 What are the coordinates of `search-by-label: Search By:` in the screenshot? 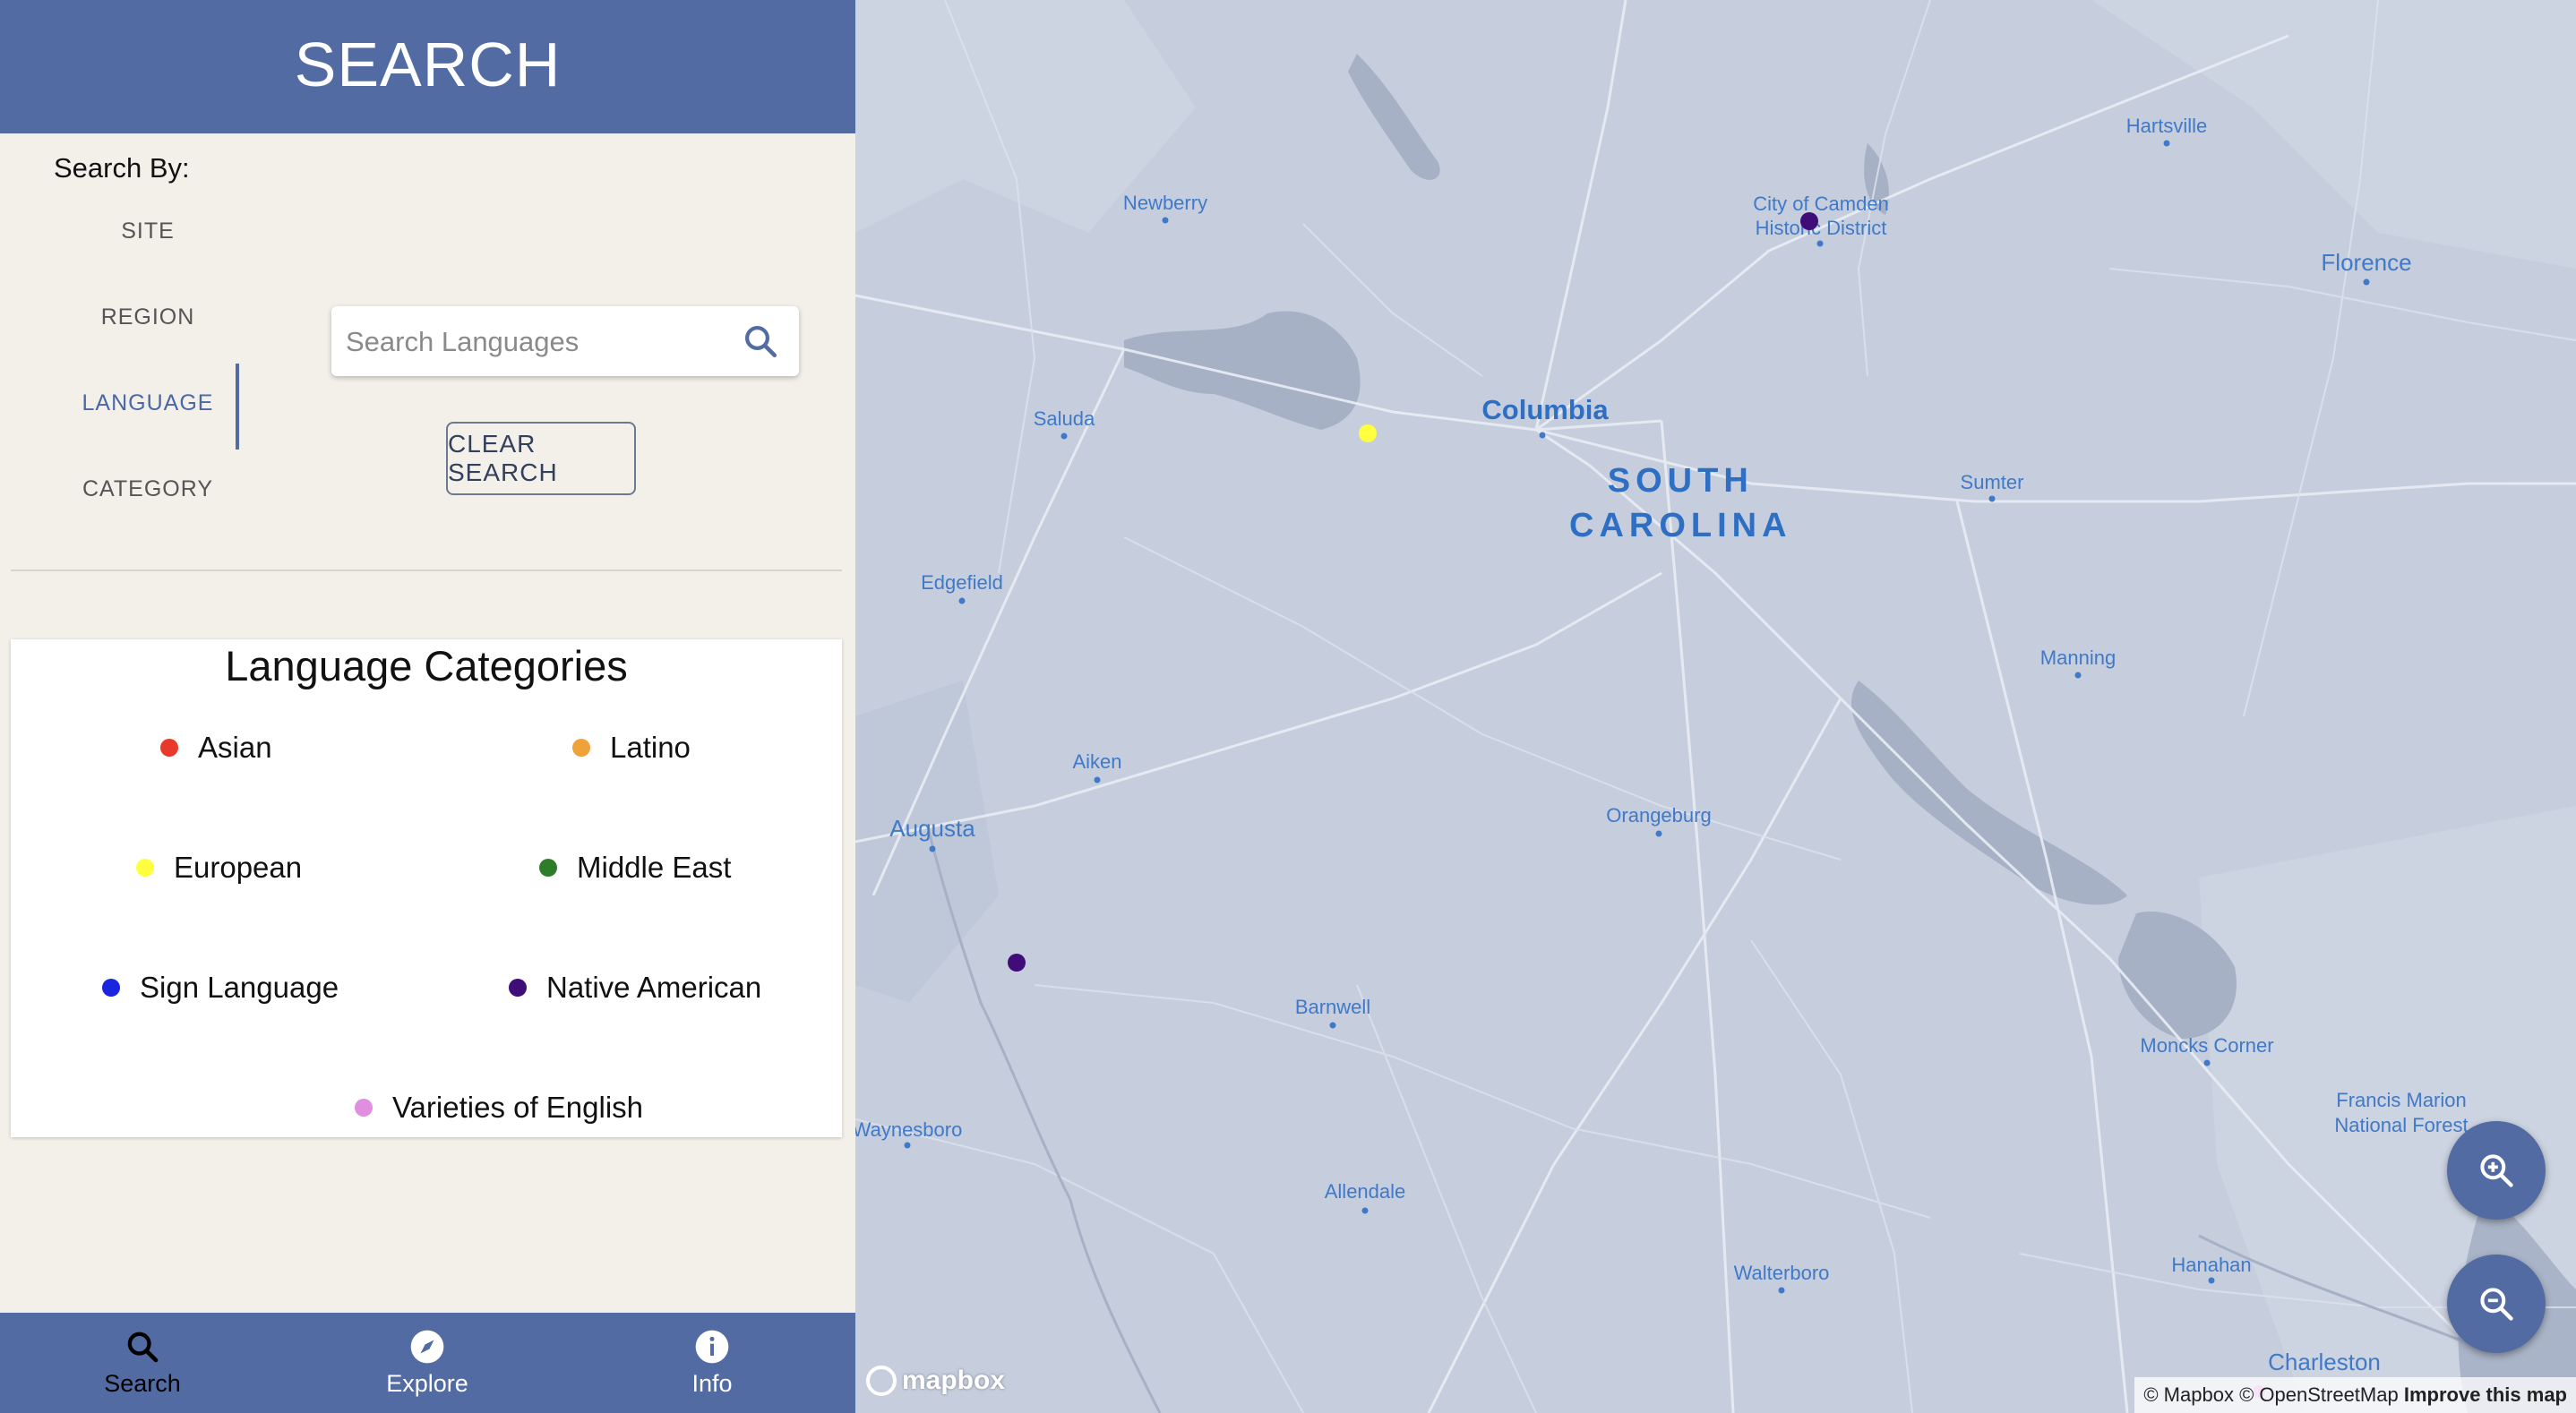 It's located at (122, 168).